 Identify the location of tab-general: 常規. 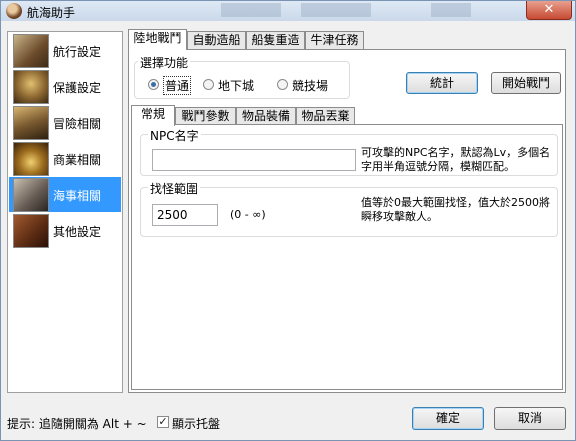
(153, 115).